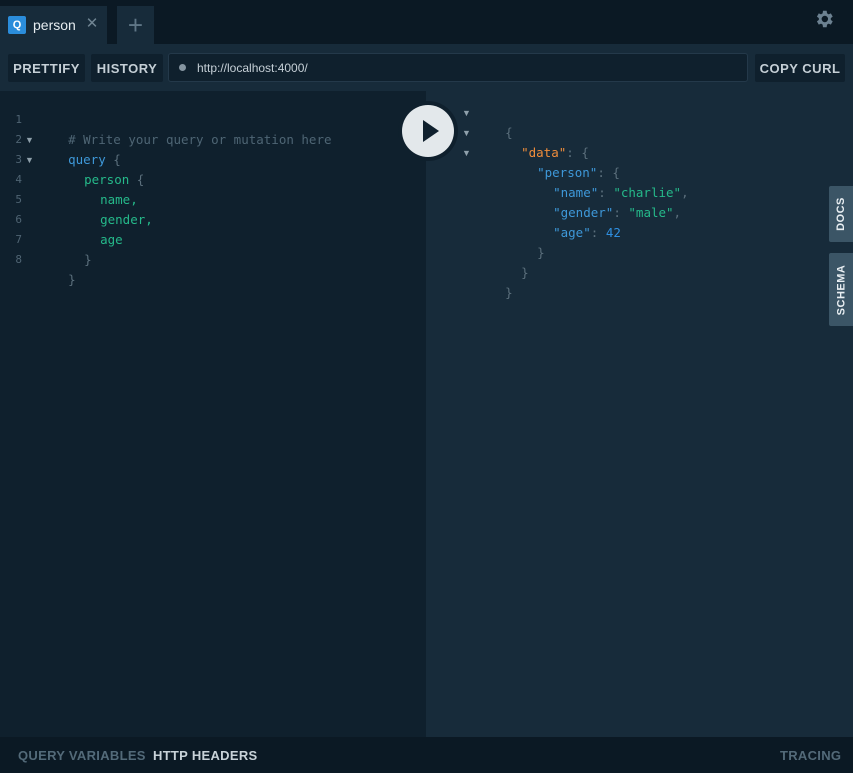  I want to click on result-line: "age": 42, so click(587, 232).